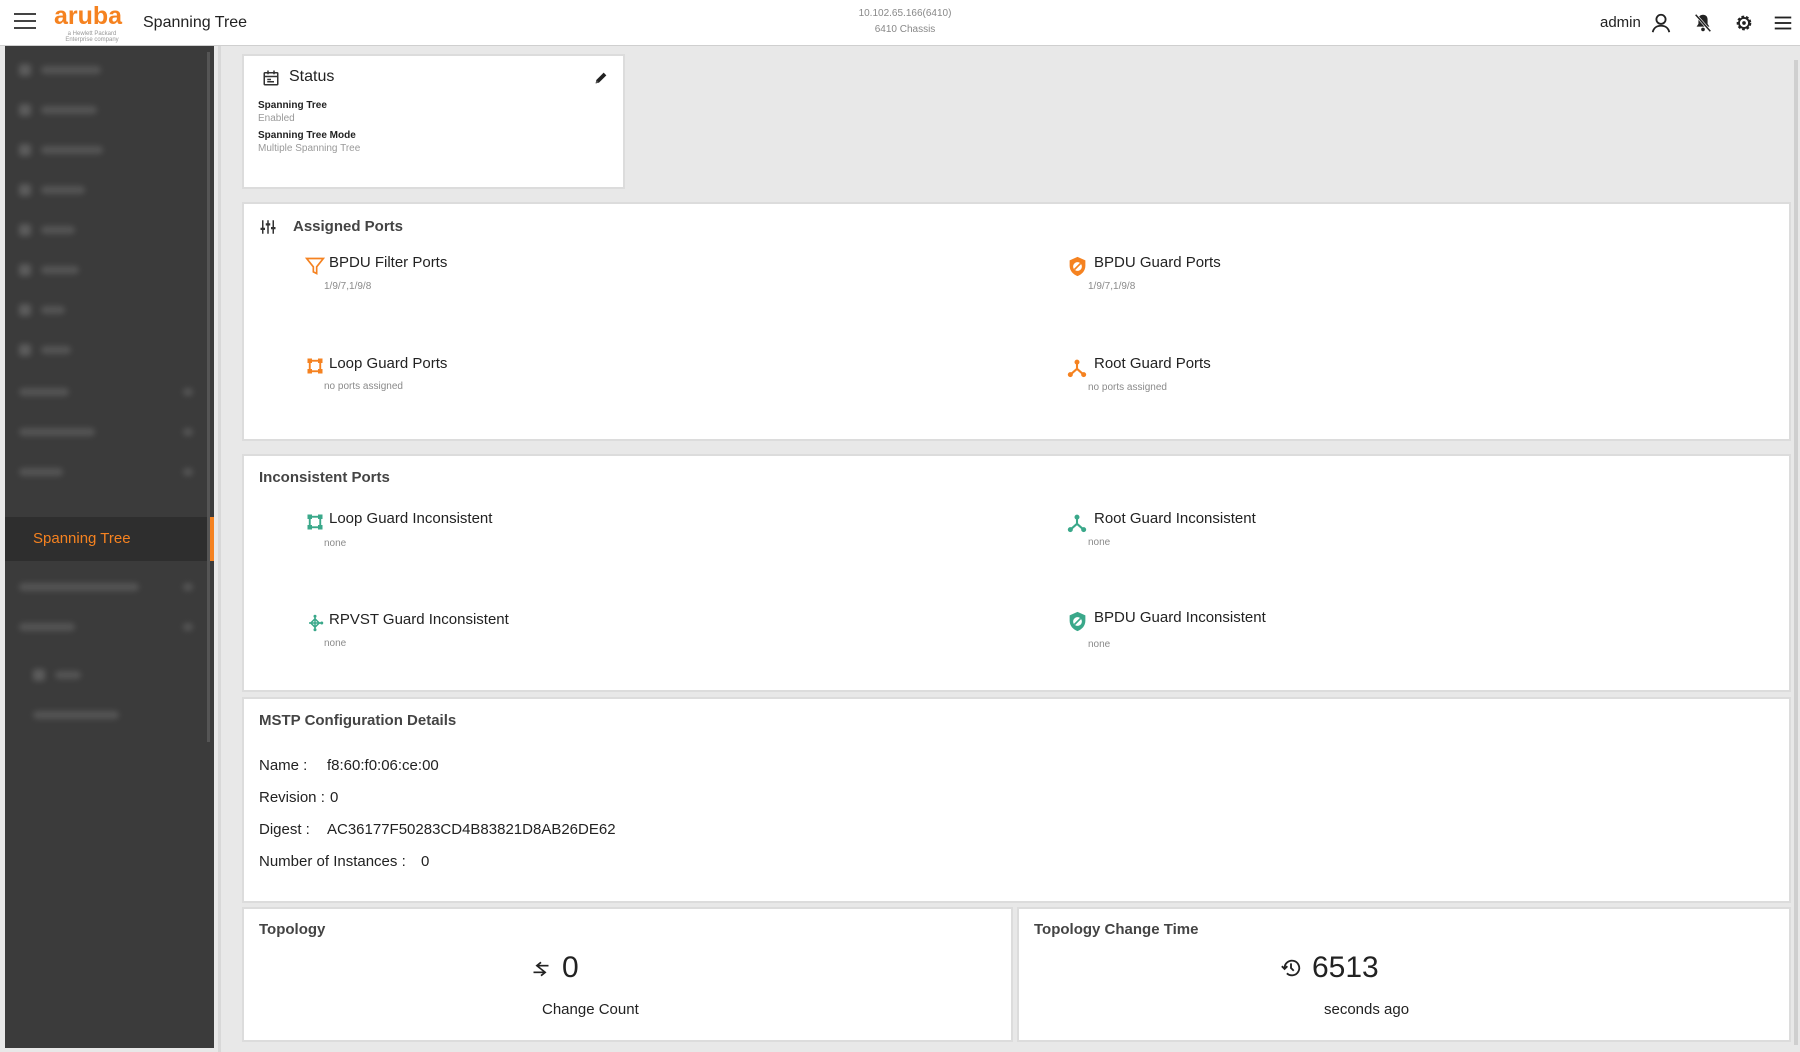 This screenshot has width=1800, height=1052. I want to click on topology-change-time-caption: seconds ago, so click(1367, 1009).